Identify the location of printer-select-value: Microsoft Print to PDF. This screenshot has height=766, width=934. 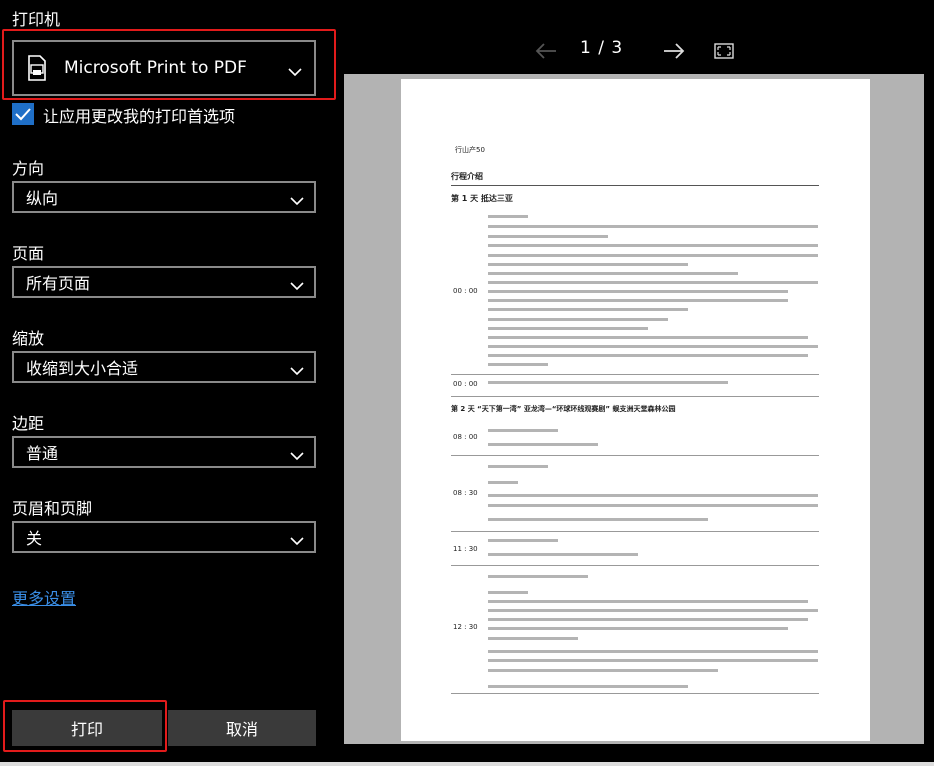
(155, 68).